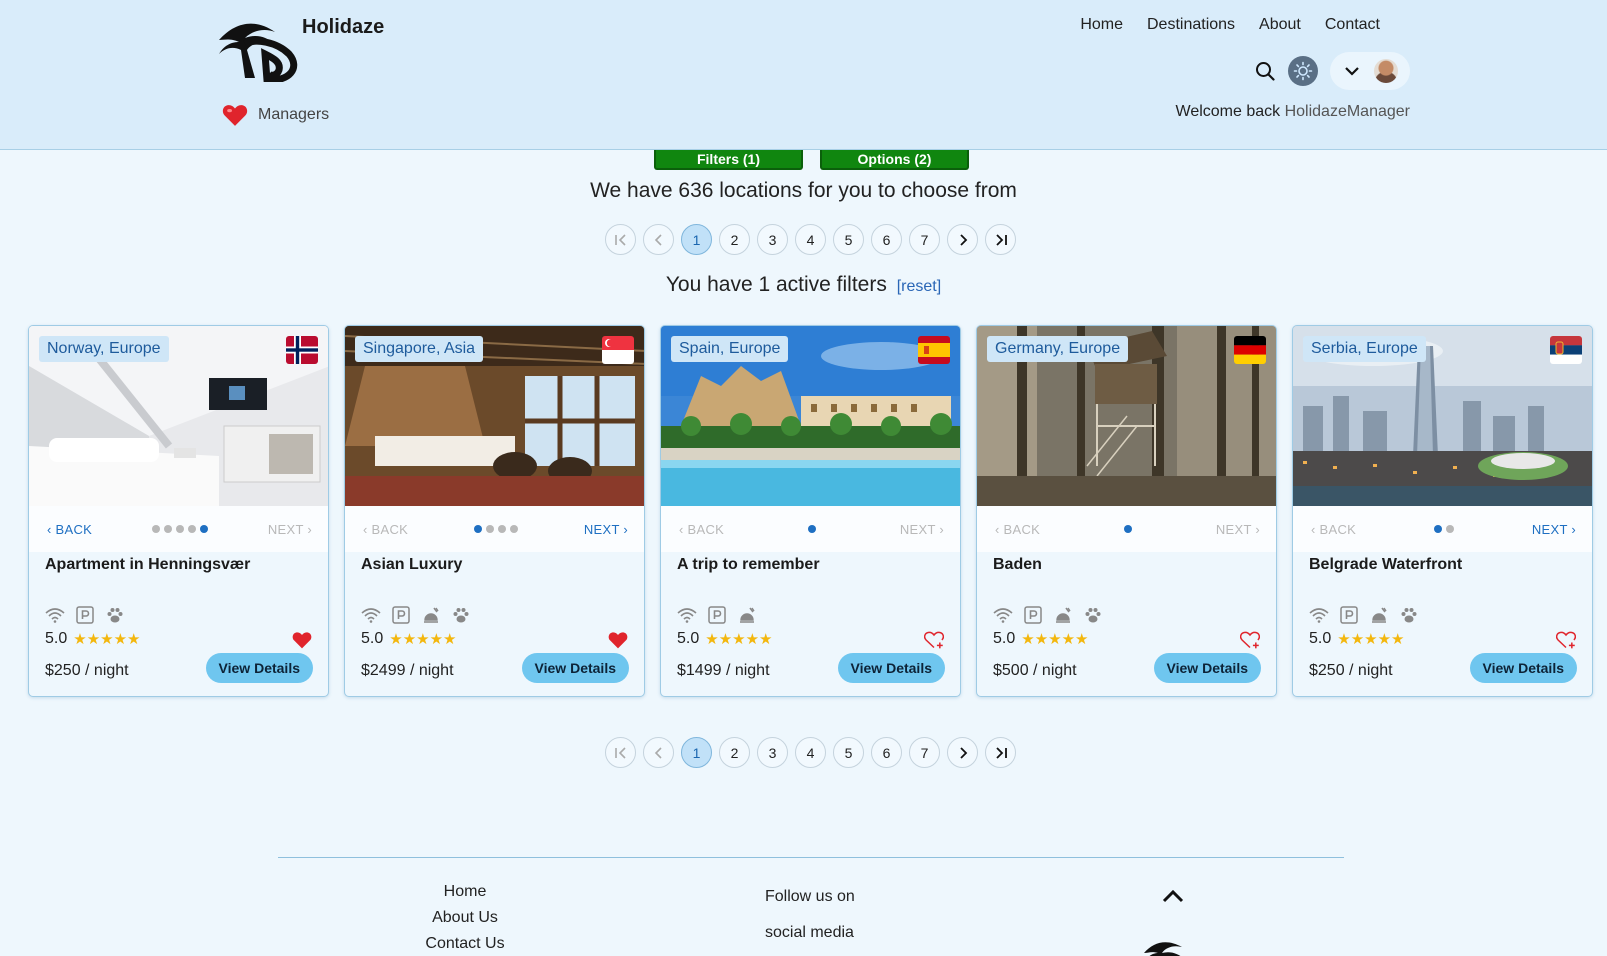 The height and width of the screenshot is (956, 1607). What do you see at coordinates (1228, 111) in the screenshot?
I see `welcome-prefix: Welcome back` at bounding box center [1228, 111].